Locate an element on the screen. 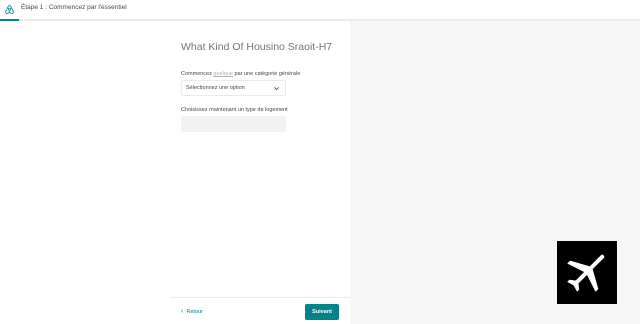 The image size is (640, 324). footer-divider is located at coordinates (260, 297).